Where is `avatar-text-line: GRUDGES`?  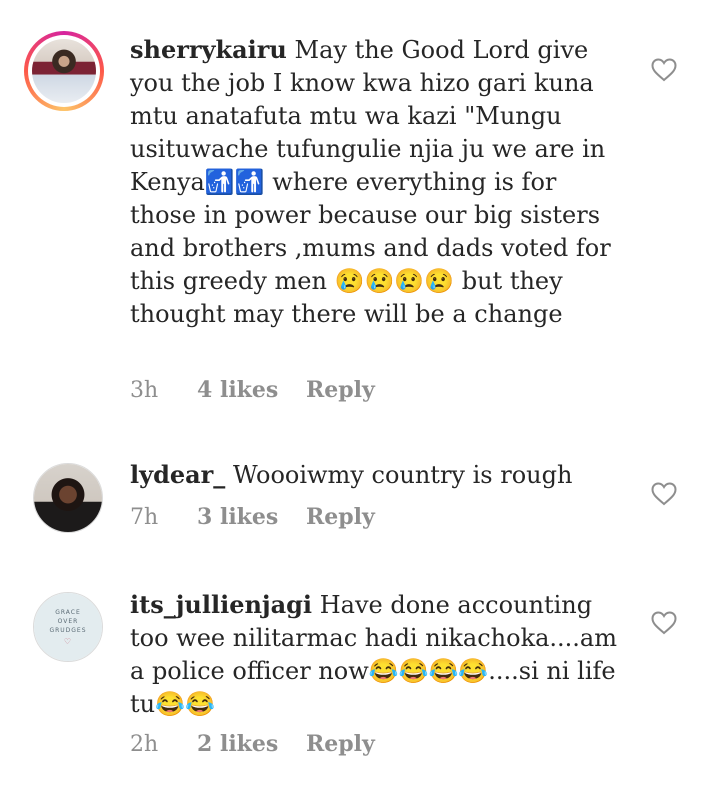 avatar-text-line: GRUDGES is located at coordinates (68, 630).